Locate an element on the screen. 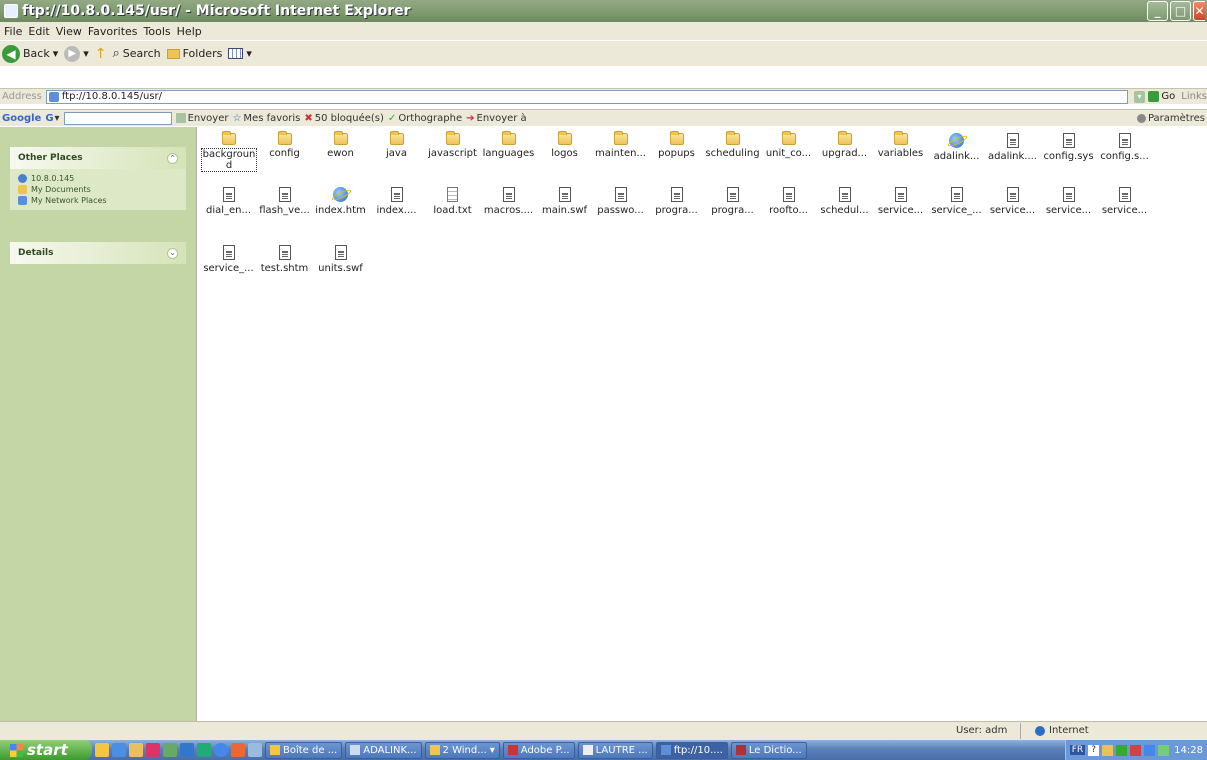 This screenshot has width=1207, height=760. up-folder-button: ↑ is located at coordinates (101, 54).